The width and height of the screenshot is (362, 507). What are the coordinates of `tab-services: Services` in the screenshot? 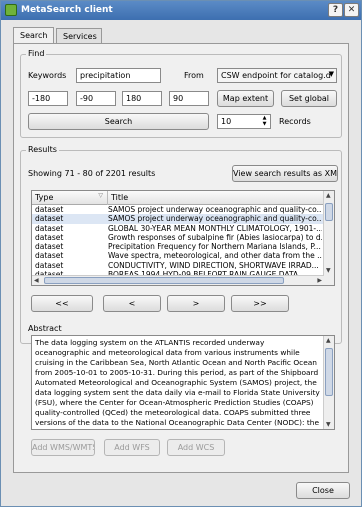 It's located at (79, 36).